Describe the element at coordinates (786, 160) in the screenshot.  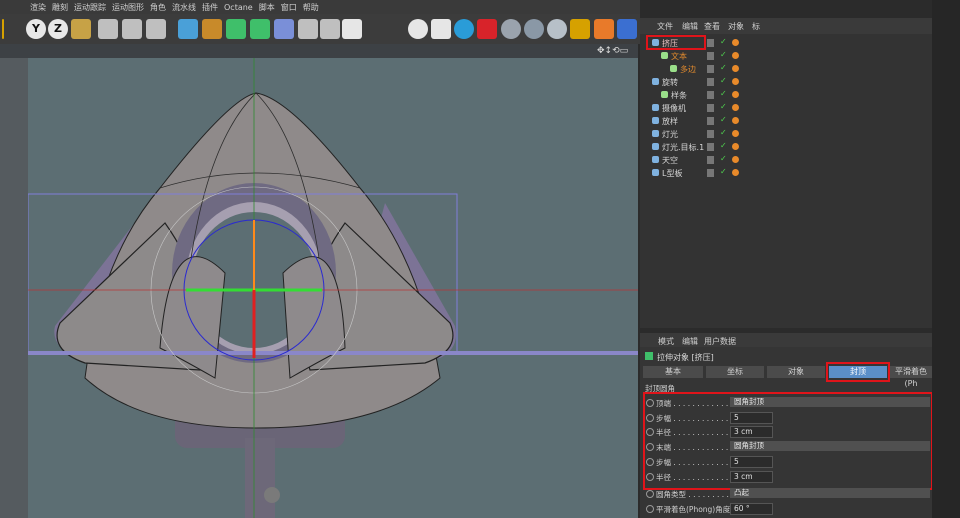
I see `object-row: 天空 ✓` at that location.